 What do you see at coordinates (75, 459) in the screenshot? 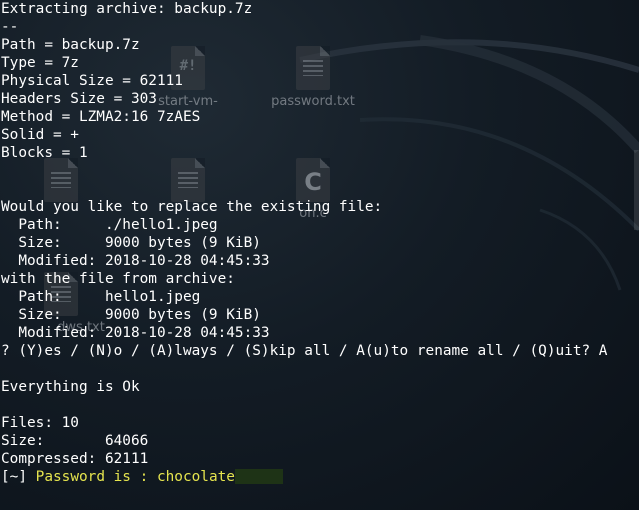
I see `terminal-line: Compressed: 62111` at bounding box center [75, 459].